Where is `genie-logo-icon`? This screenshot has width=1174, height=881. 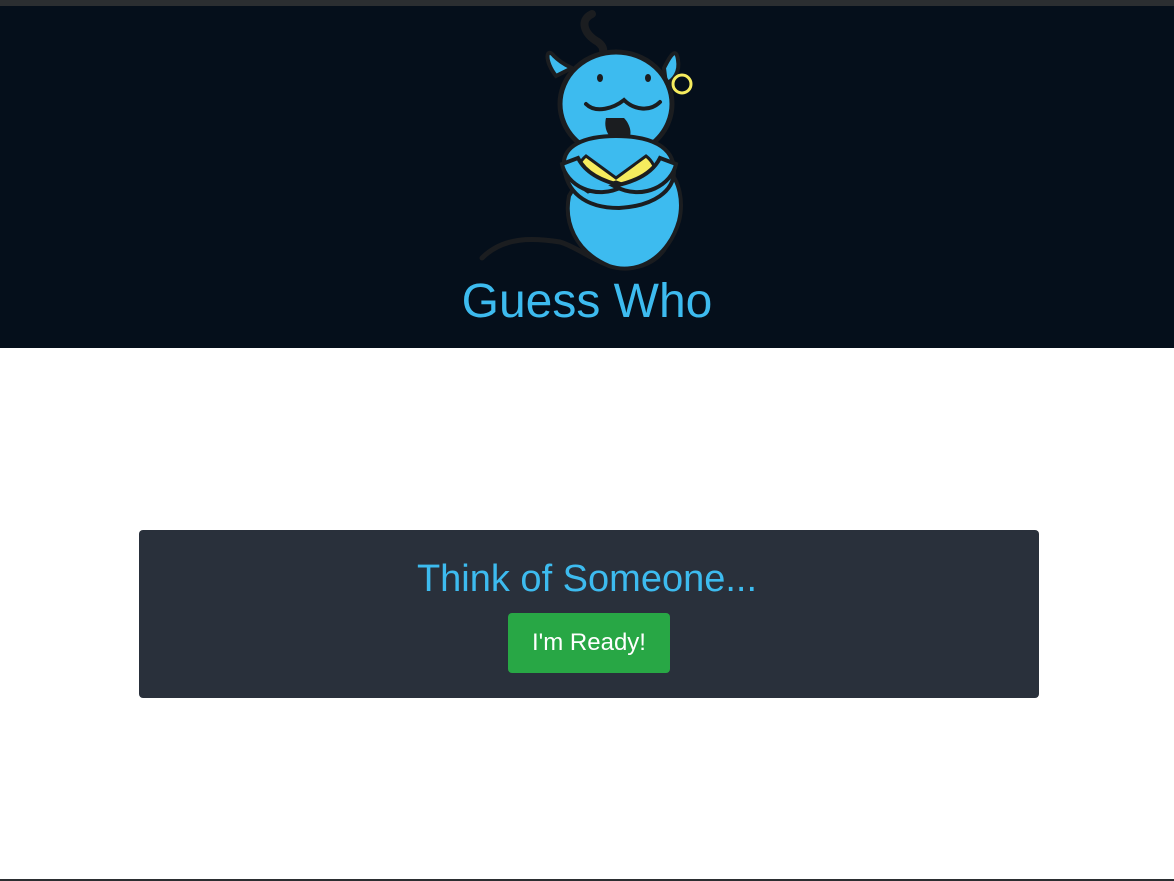
genie-logo-icon is located at coordinates (586, 140).